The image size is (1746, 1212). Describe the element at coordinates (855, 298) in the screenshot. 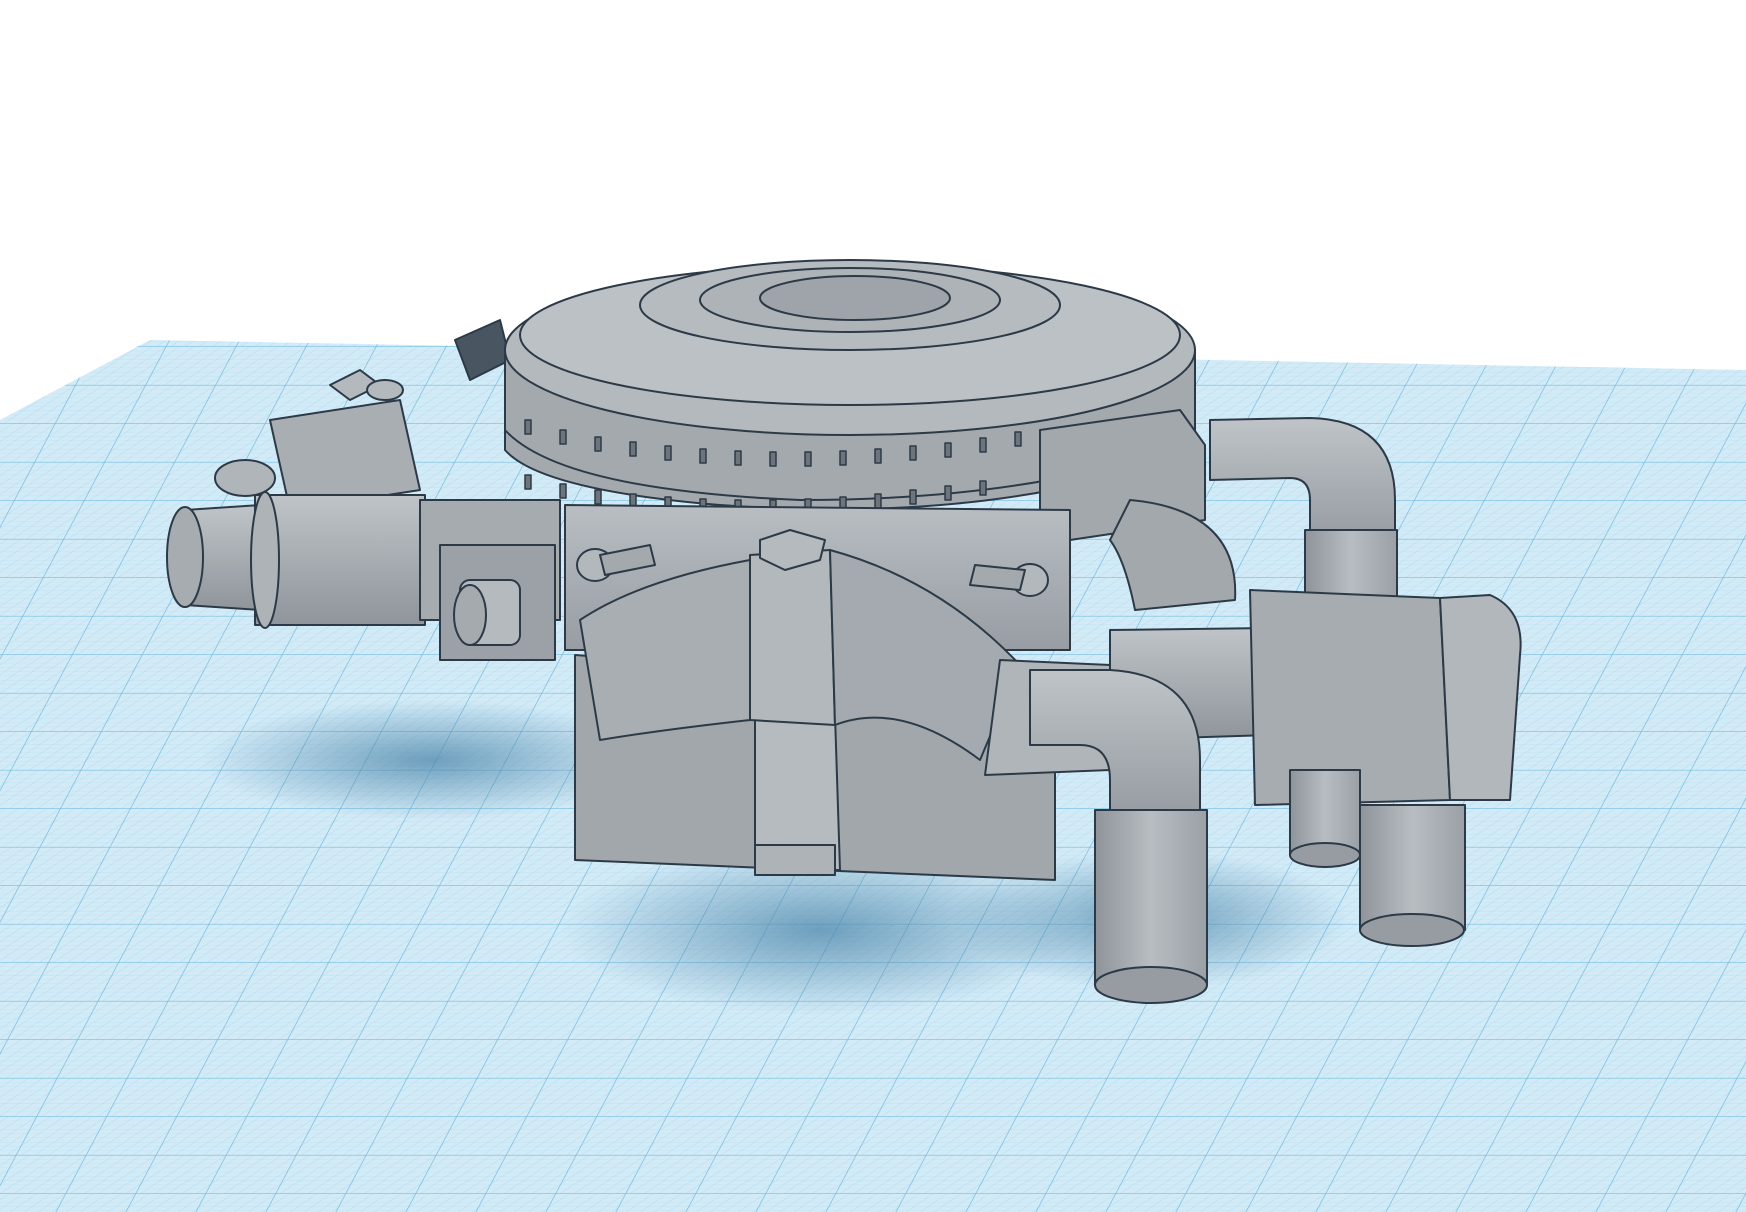

I see `turret-ring-inner` at that location.